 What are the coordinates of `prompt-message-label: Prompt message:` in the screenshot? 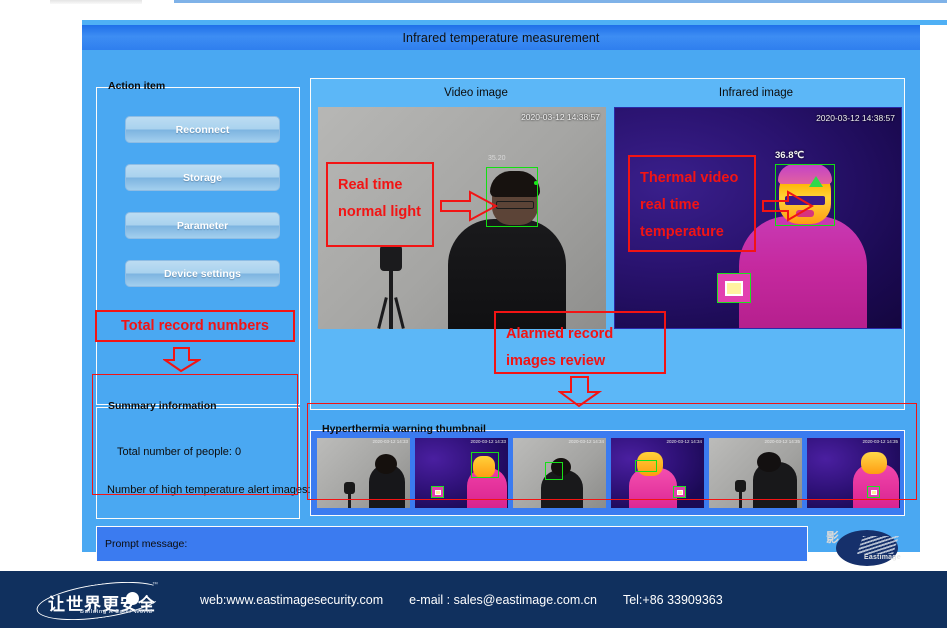 It's located at (146, 544).